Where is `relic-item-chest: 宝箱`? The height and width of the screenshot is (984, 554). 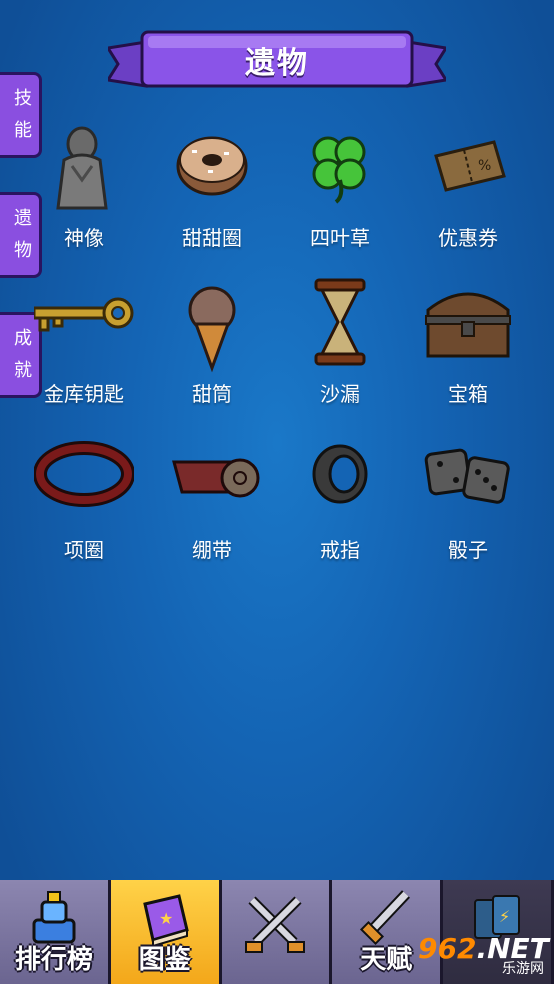 relic-item-chest: 宝箱 is located at coordinates (468, 341).